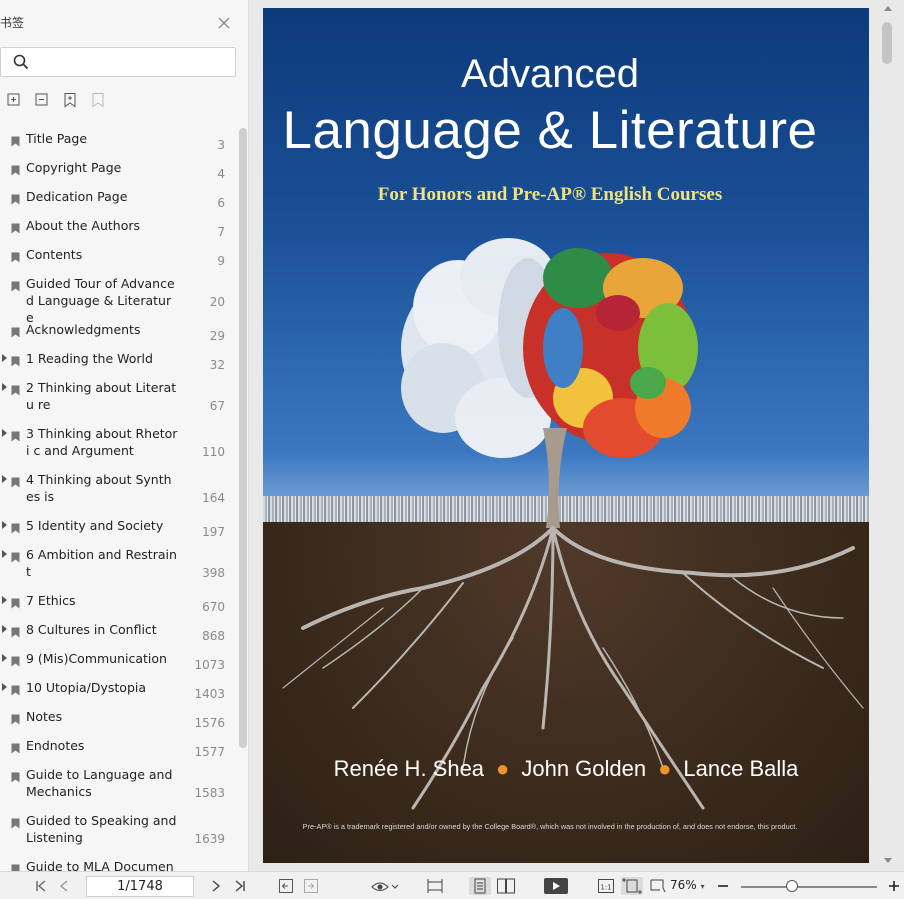 This screenshot has width=904, height=899. Describe the element at coordinates (42, 100) in the screenshot. I see `collapse-all-icon` at that location.